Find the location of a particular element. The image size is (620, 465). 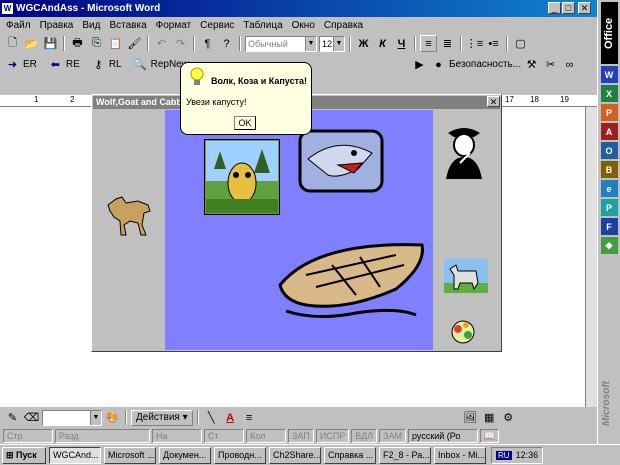

game-close-button: ✕ is located at coordinates (493, 101).